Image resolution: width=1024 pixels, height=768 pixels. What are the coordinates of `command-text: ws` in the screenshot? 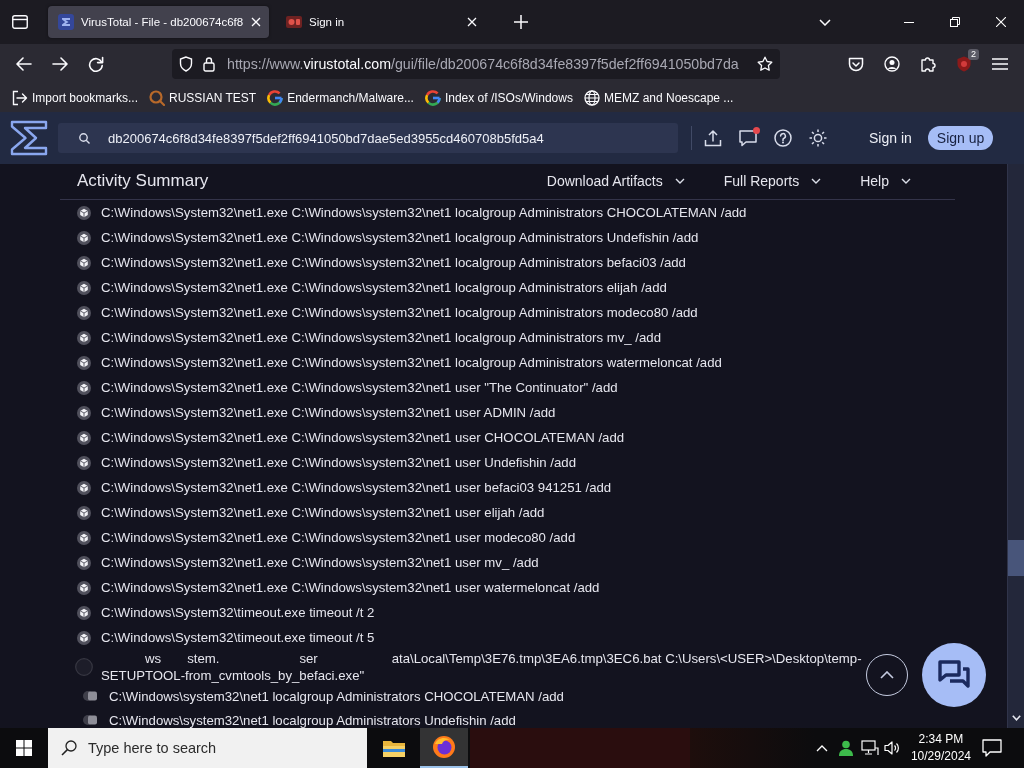 It's located at (153, 658).